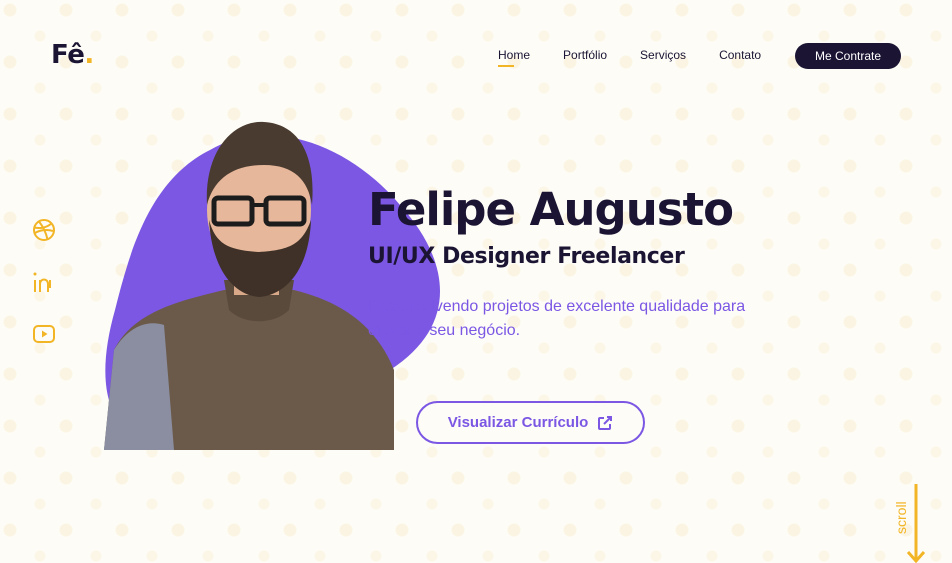 This screenshot has width=952, height=563. What do you see at coordinates (916, 523) in the screenshot?
I see `arrow-down-icon` at bounding box center [916, 523].